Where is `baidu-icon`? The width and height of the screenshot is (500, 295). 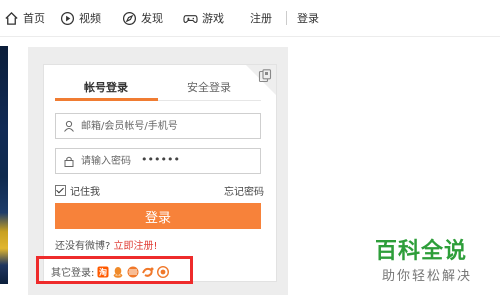
baidu-icon is located at coordinates (163, 271).